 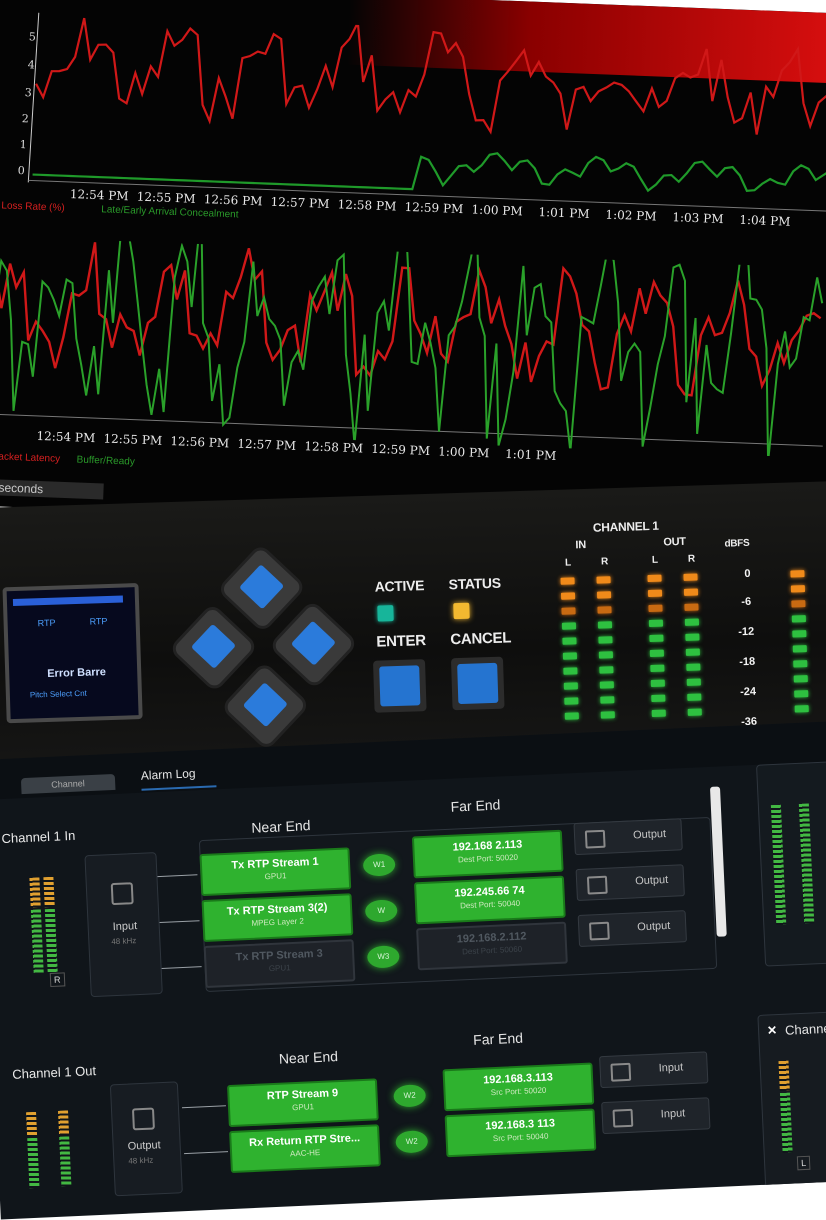 What do you see at coordinates (261, 588) in the screenshot?
I see `dpad-up-key` at bounding box center [261, 588].